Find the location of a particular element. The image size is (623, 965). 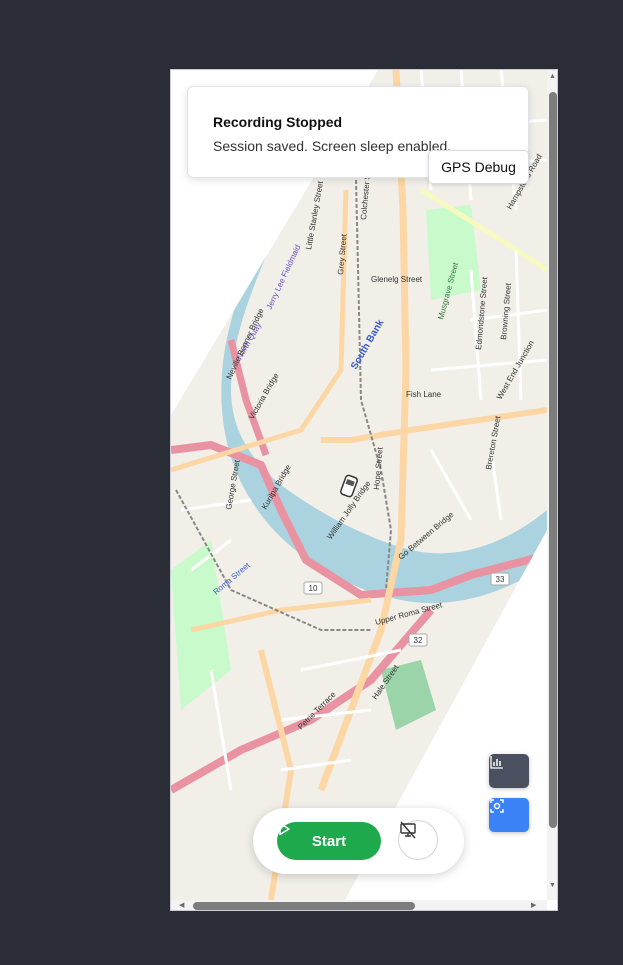

start-label: Start is located at coordinates (329, 841).